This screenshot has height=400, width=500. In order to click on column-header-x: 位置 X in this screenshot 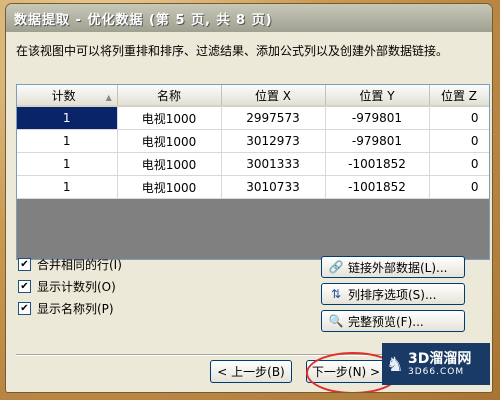, I will do `click(273, 96)`.